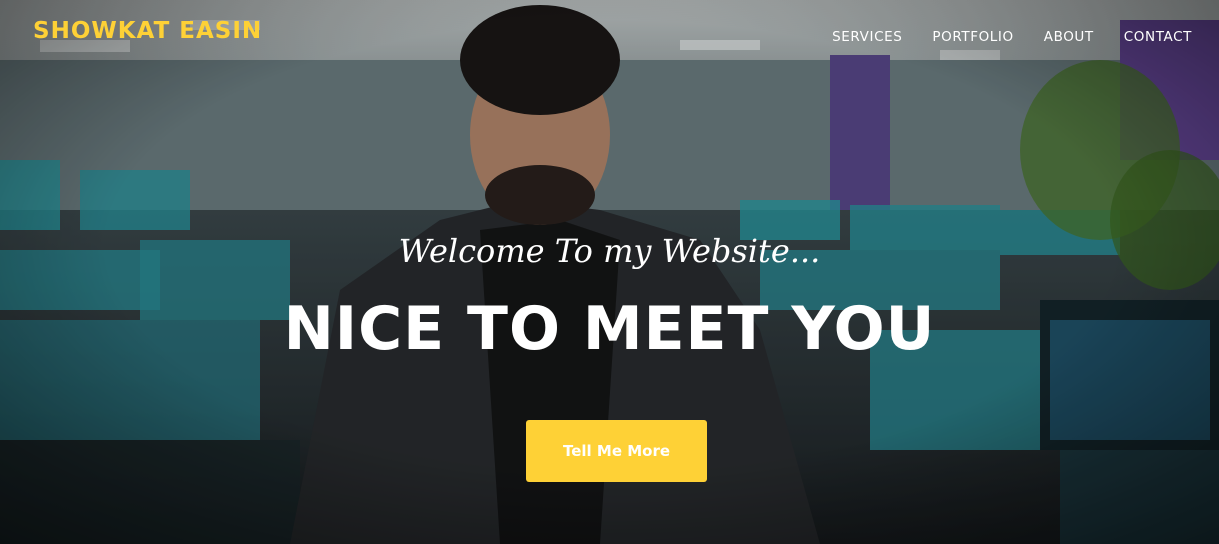  What do you see at coordinates (972, 37) in the screenshot?
I see `nav-link-portfolio: PORTFOLIO` at bounding box center [972, 37].